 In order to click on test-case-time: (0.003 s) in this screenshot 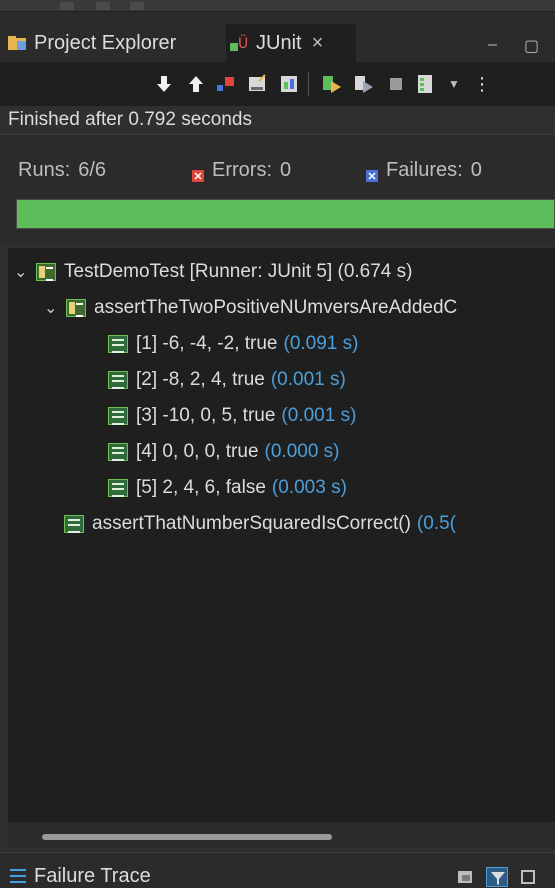, I will do `click(309, 487)`.